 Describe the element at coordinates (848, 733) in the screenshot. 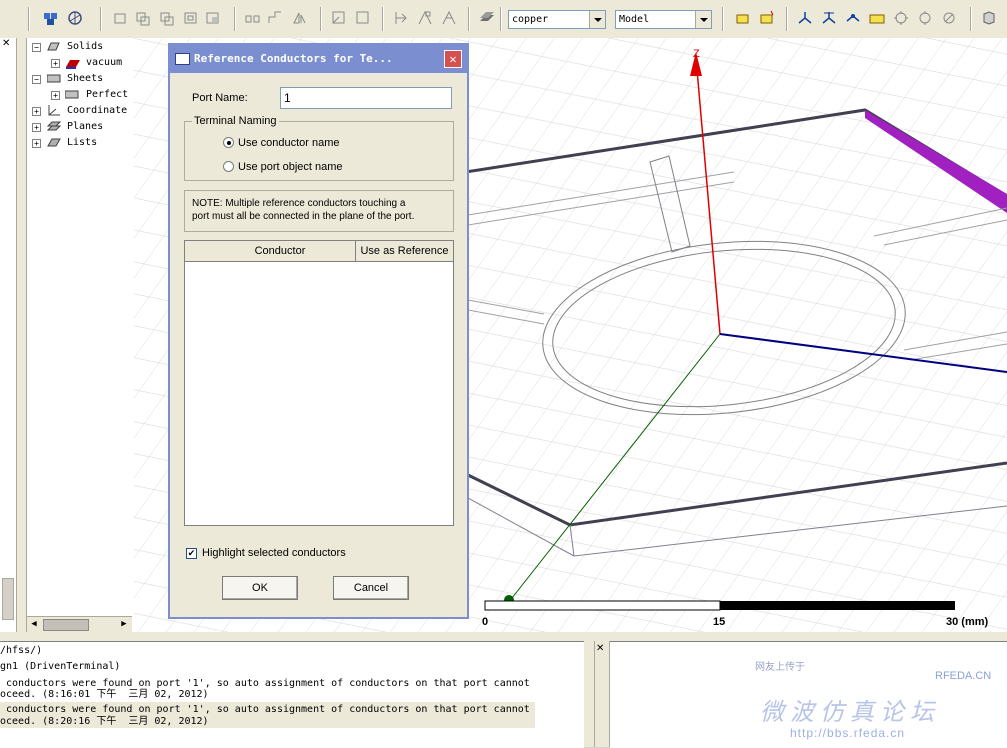

I see `watermark-url: http://bbs.rfeda.cn` at that location.